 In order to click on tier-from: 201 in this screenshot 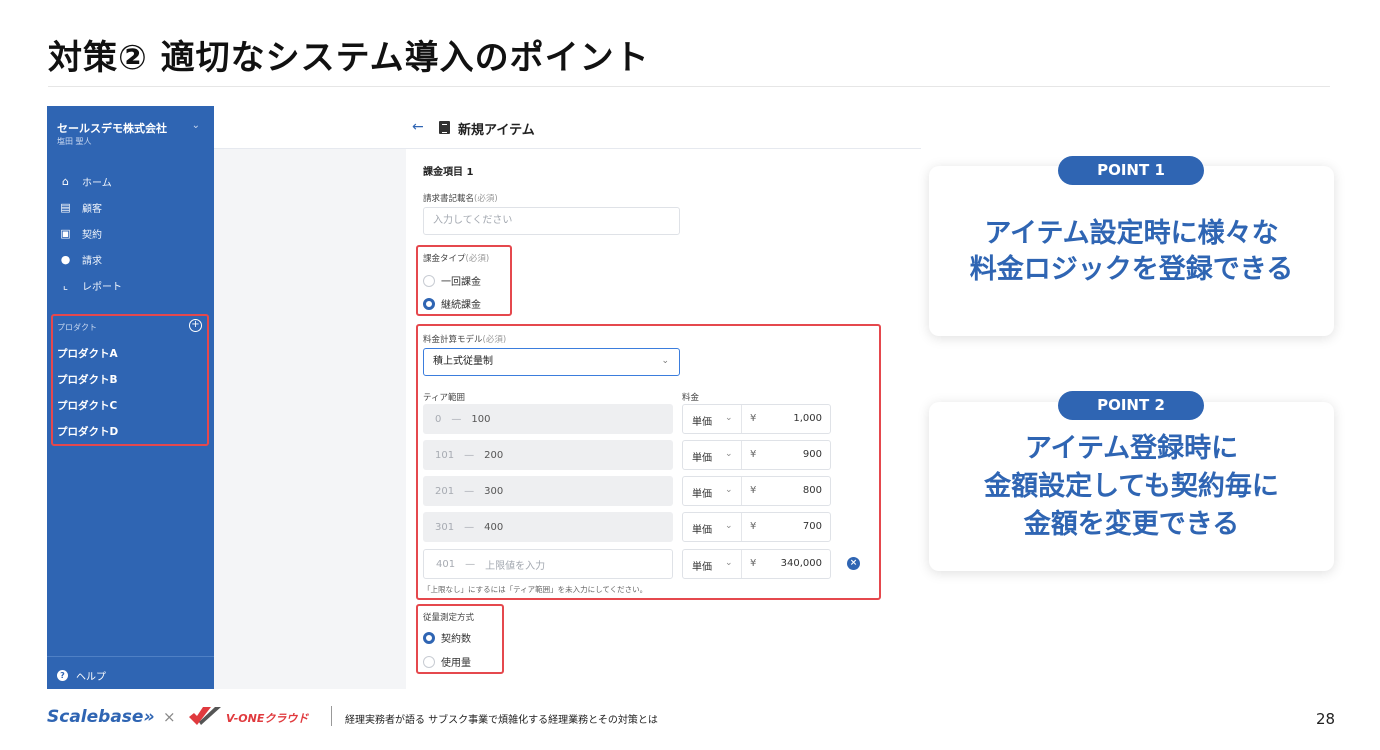, I will do `click(445, 491)`.